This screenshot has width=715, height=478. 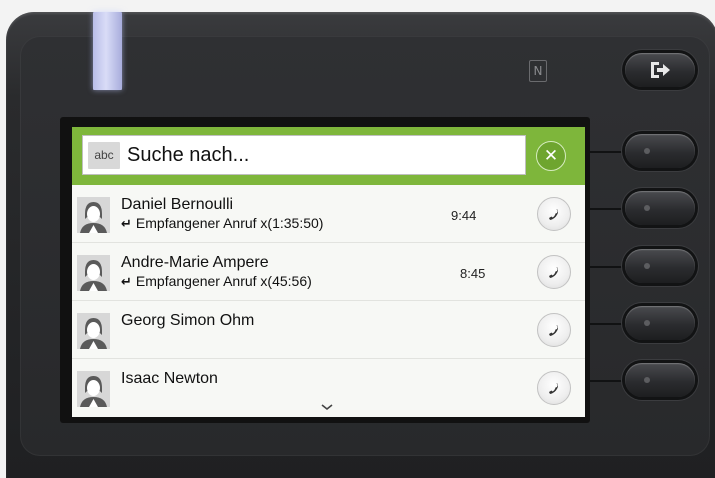 What do you see at coordinates (104, 155) in the screenshot?
I see `input-mode-badge: abc` at bounding box center [104, 155].